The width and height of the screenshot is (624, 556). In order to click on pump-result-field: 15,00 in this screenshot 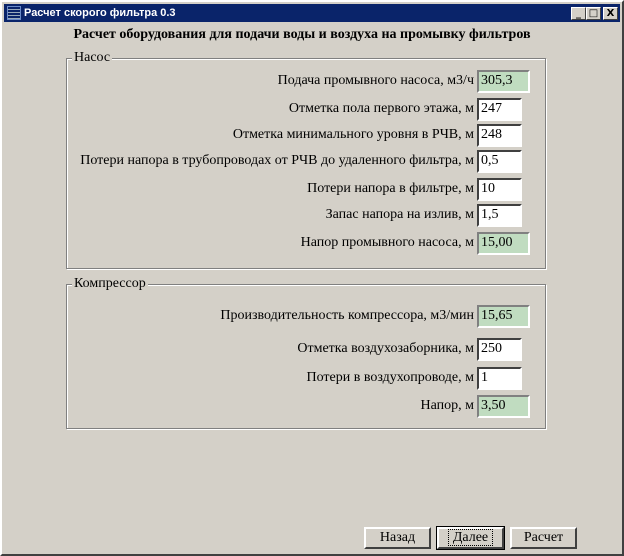, I will do `click(503, 243)`.